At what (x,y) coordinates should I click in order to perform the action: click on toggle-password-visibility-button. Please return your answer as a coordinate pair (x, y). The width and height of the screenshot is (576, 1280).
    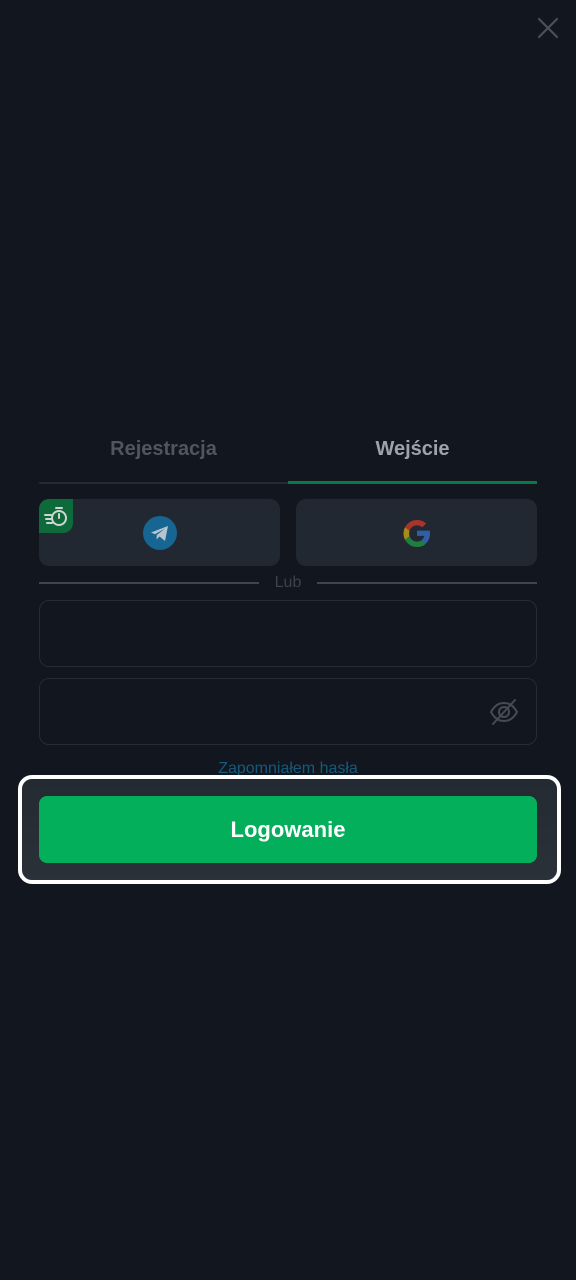
    Looking at the image, I should click on (504, 712).